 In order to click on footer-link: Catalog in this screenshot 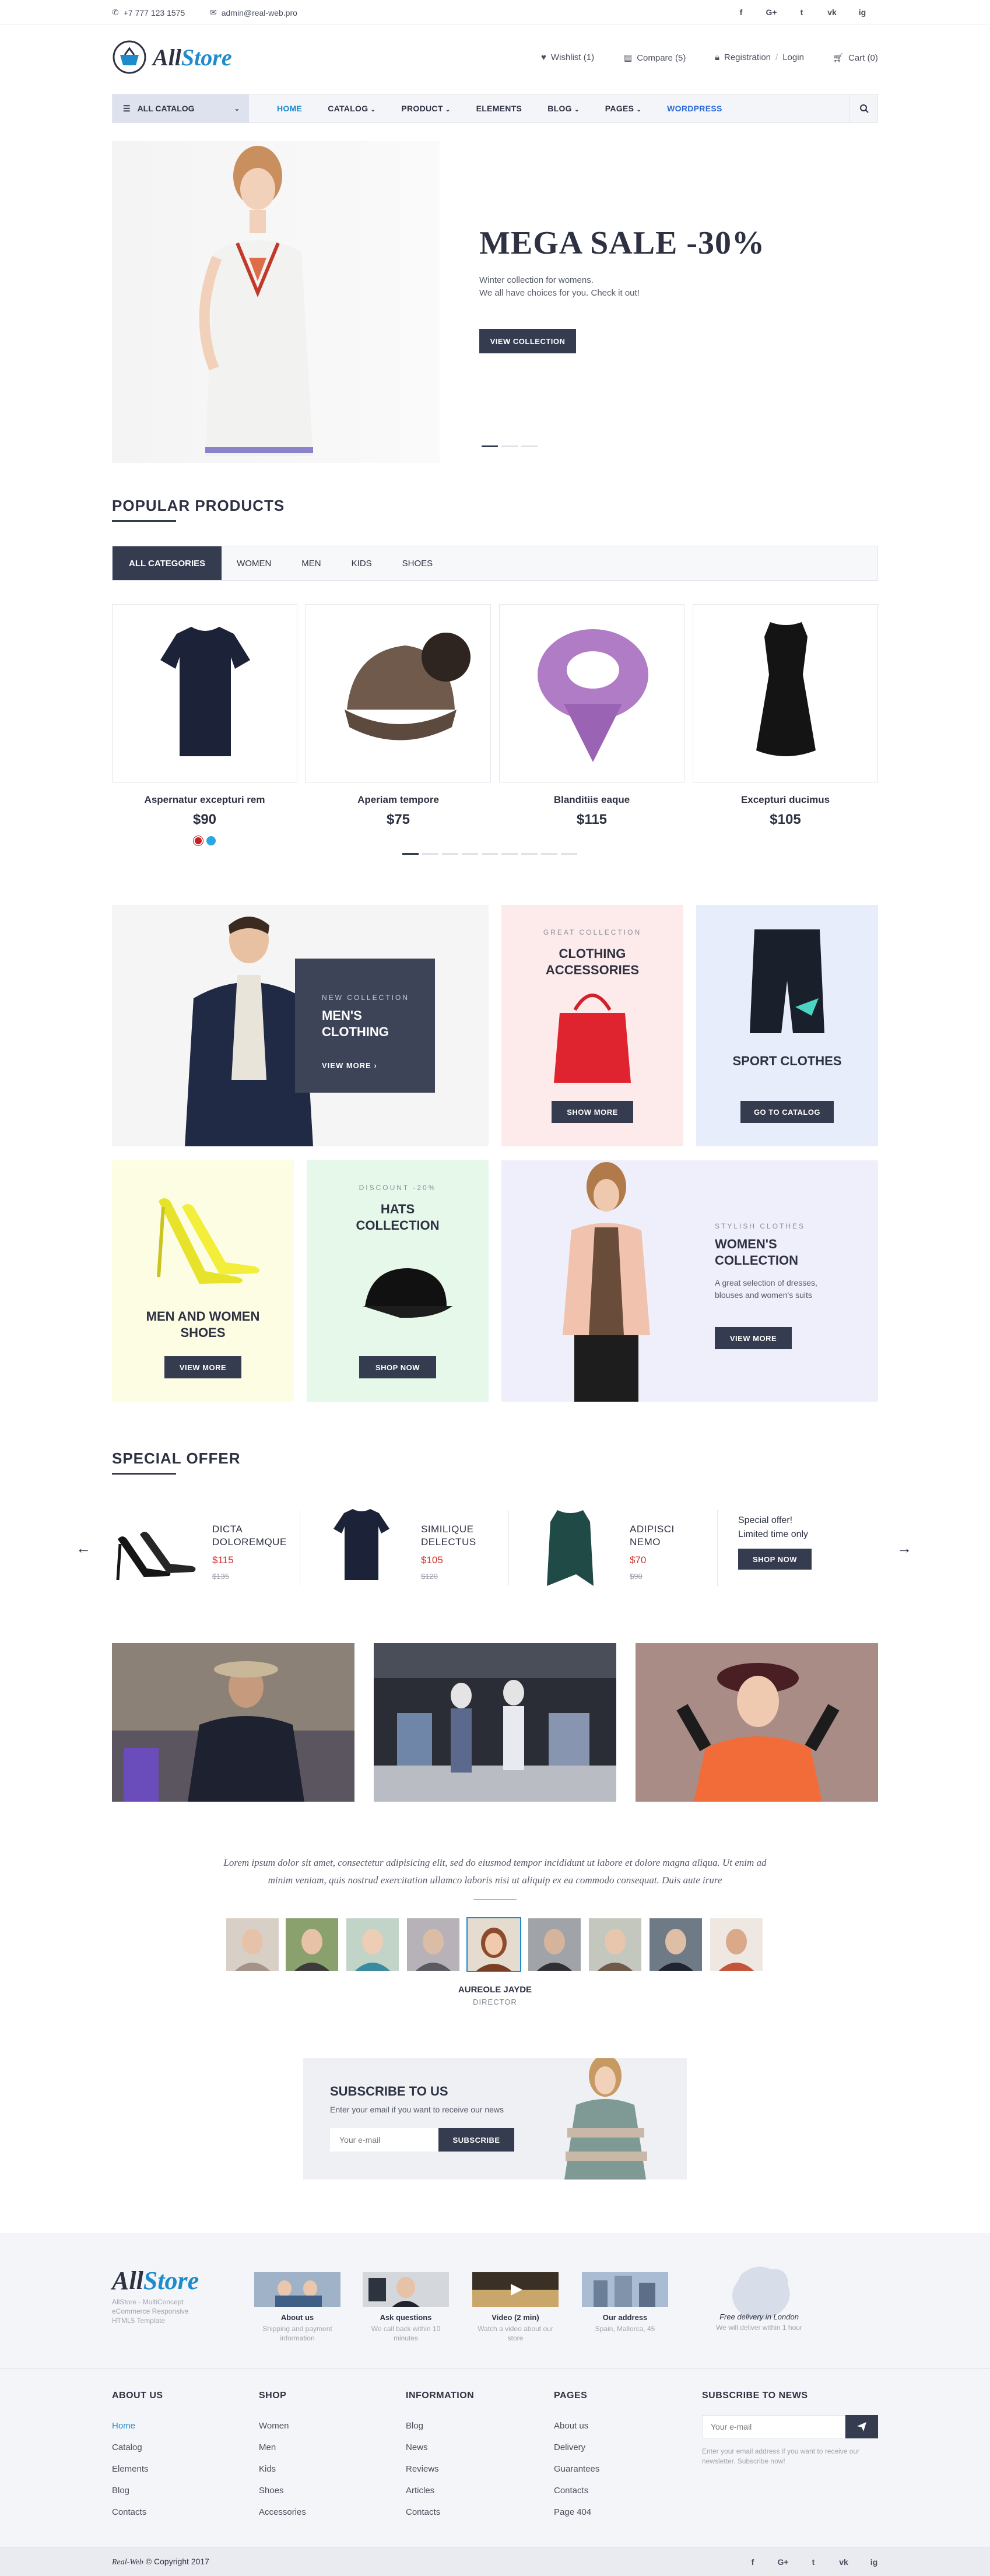, I will do `click(137, 2447)`.